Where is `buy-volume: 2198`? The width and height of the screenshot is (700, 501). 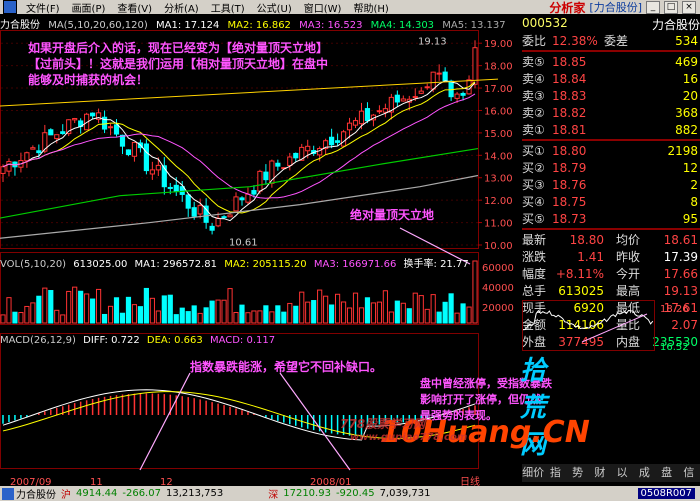
buy-volume: 2198 is located at coordinates (682, 150).